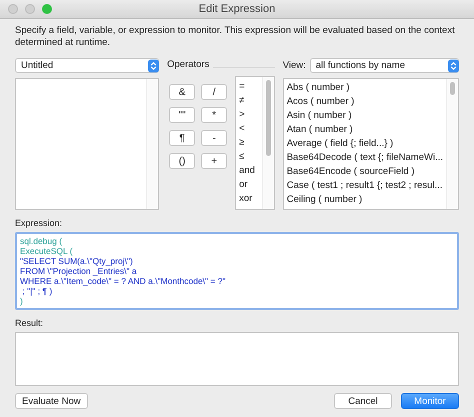 The height and width of the screenshot is (417, 474). I want to click on window-title: Edit Expression, so click(237, 9).